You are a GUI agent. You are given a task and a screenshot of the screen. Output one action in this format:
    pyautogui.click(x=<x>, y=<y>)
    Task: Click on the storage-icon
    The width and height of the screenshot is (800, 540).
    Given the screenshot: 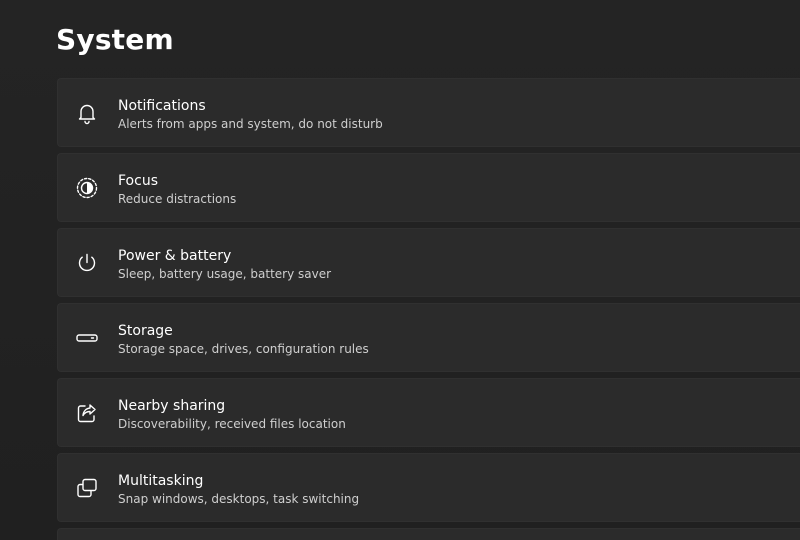 What is the action you would take?
    pyautogui.click(x=87, y=338)
    